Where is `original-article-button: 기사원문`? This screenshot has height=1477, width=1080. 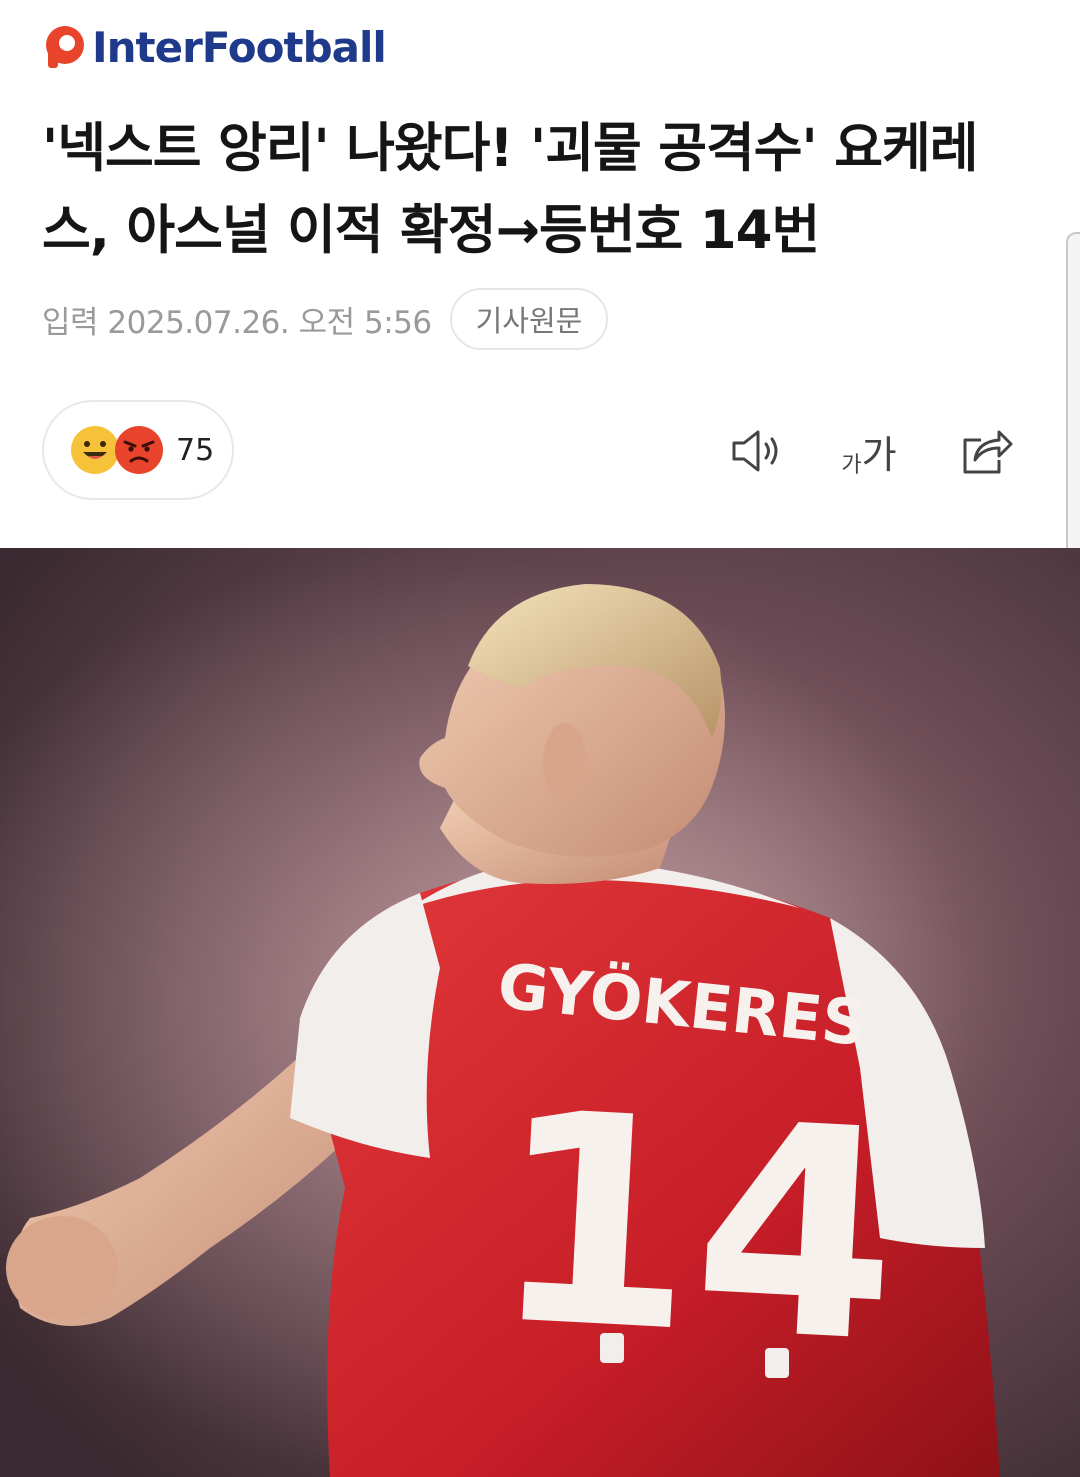 original-article-button: 기사원문 is located at coordinates (529, 319).